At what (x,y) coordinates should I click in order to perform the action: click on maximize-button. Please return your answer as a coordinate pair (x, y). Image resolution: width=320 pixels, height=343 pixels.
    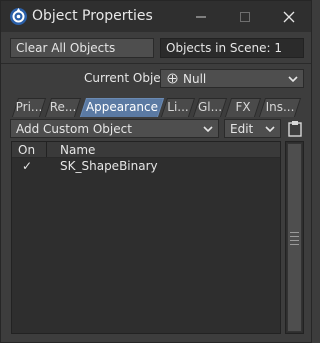
    Looking at the image, I should click on (245, 16).